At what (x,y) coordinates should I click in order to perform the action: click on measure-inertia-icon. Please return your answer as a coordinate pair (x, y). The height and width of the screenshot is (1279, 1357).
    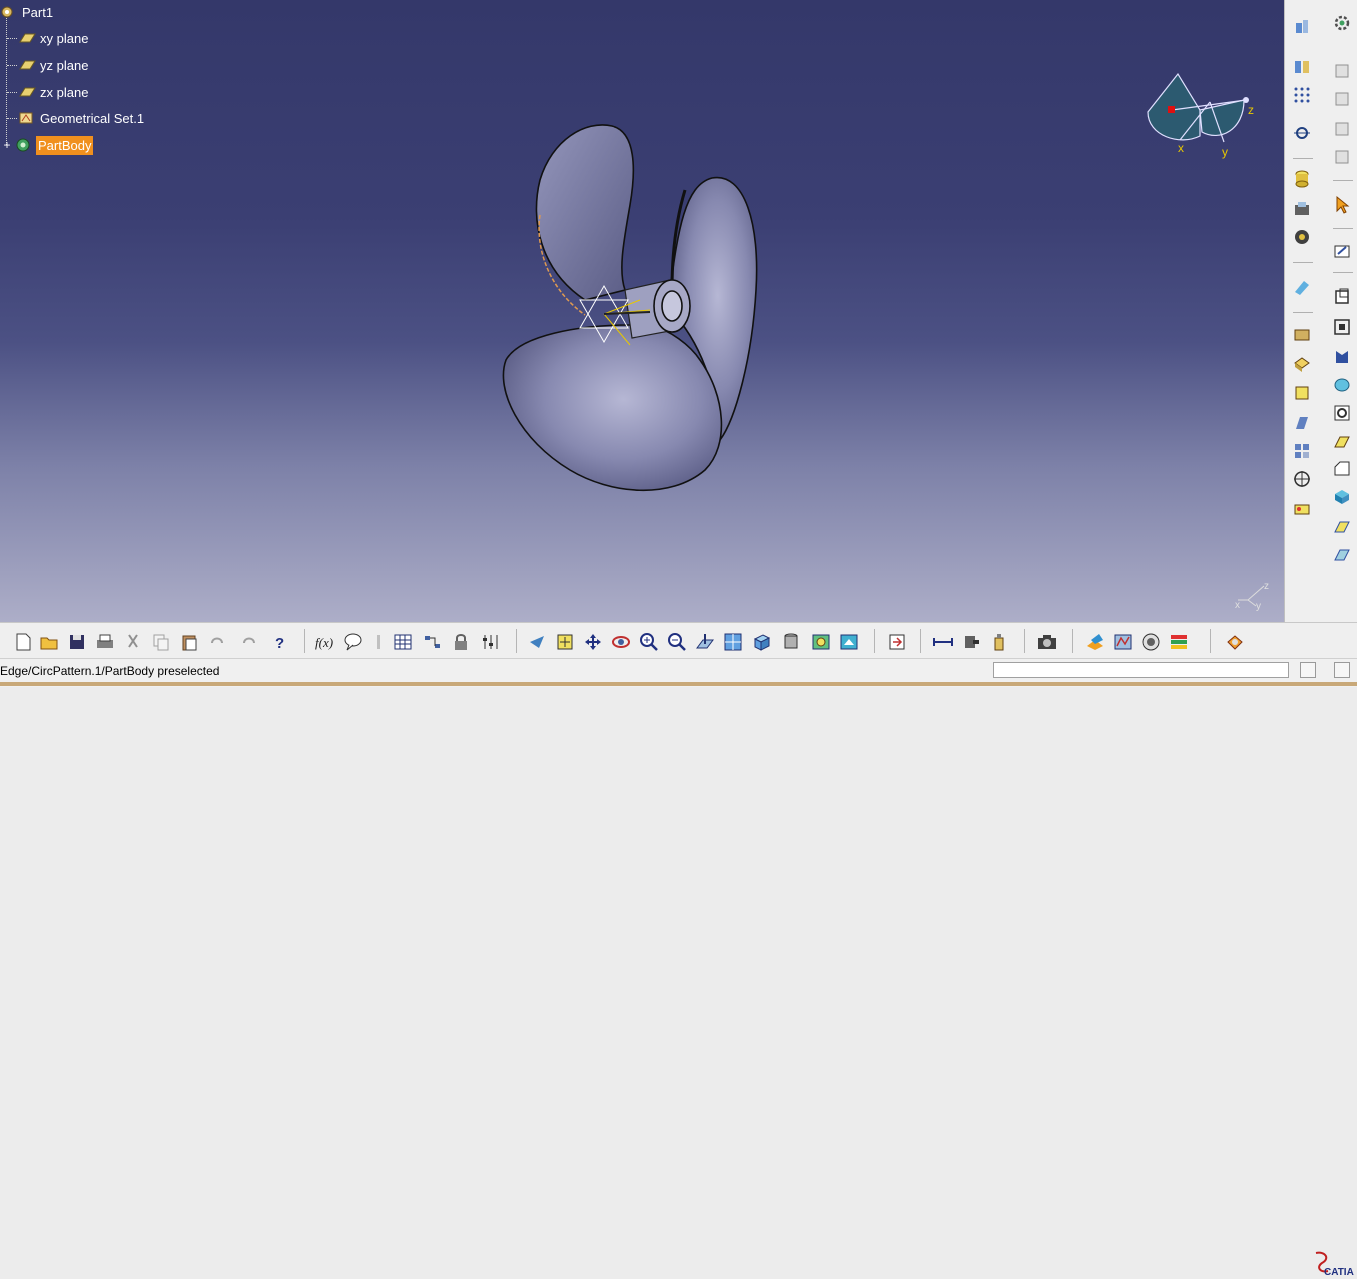
    Looking at the image, I should click on (999, 642).